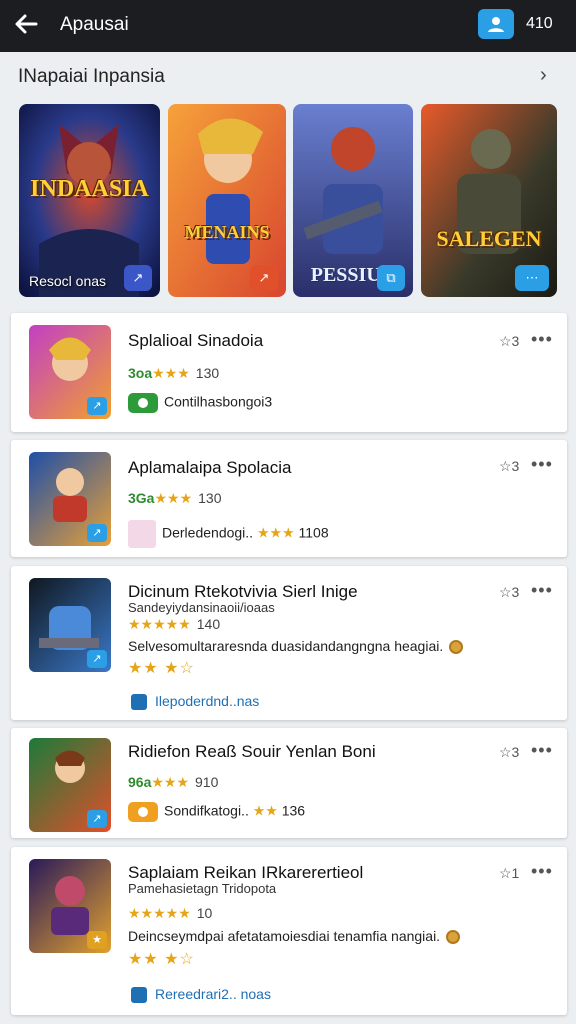 This screenshot has width=576, height=1024. What do you see at coordinates (142, 534) in the screenshot?
I see `avatar` at bounding box center [142, 534].